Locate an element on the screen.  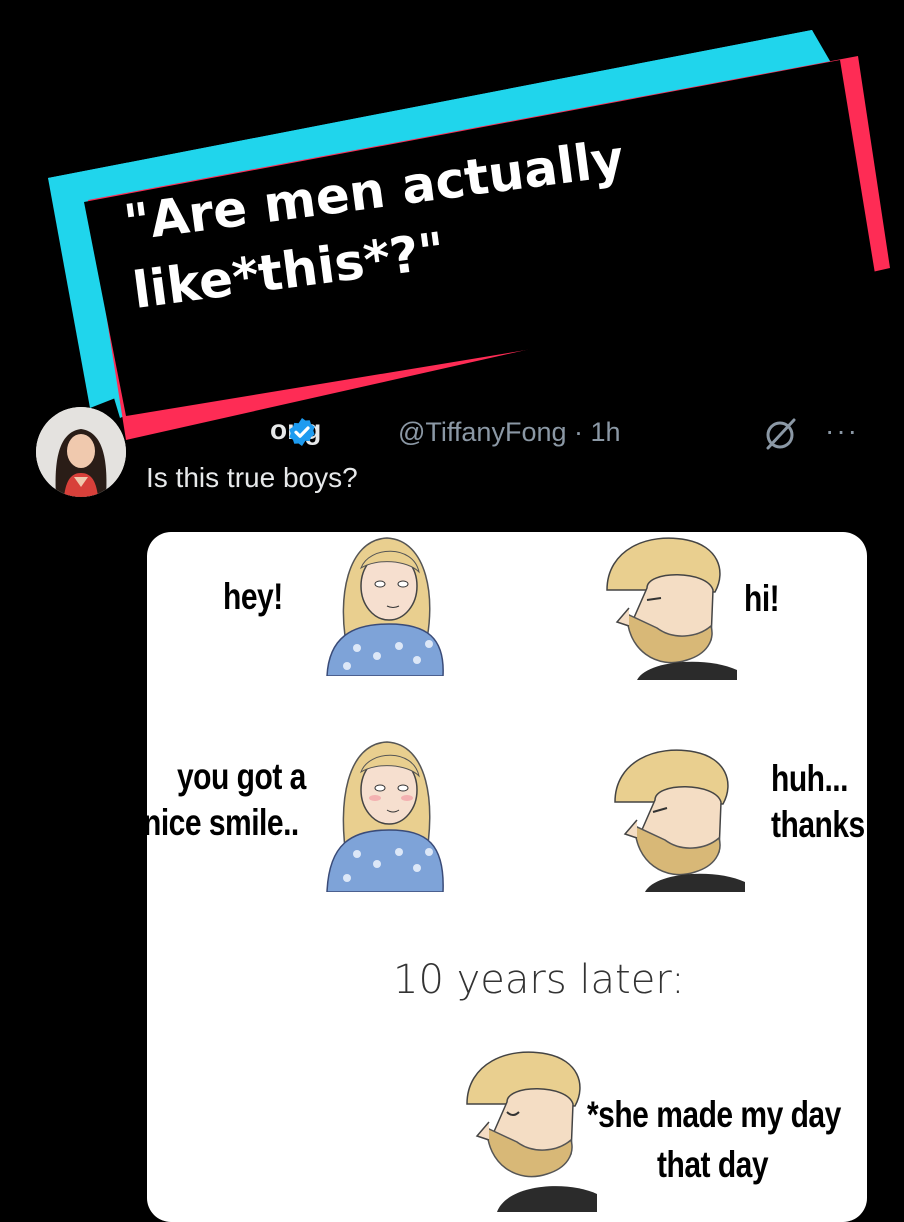
verified-badge-icon is located at coordinates (302, 432).